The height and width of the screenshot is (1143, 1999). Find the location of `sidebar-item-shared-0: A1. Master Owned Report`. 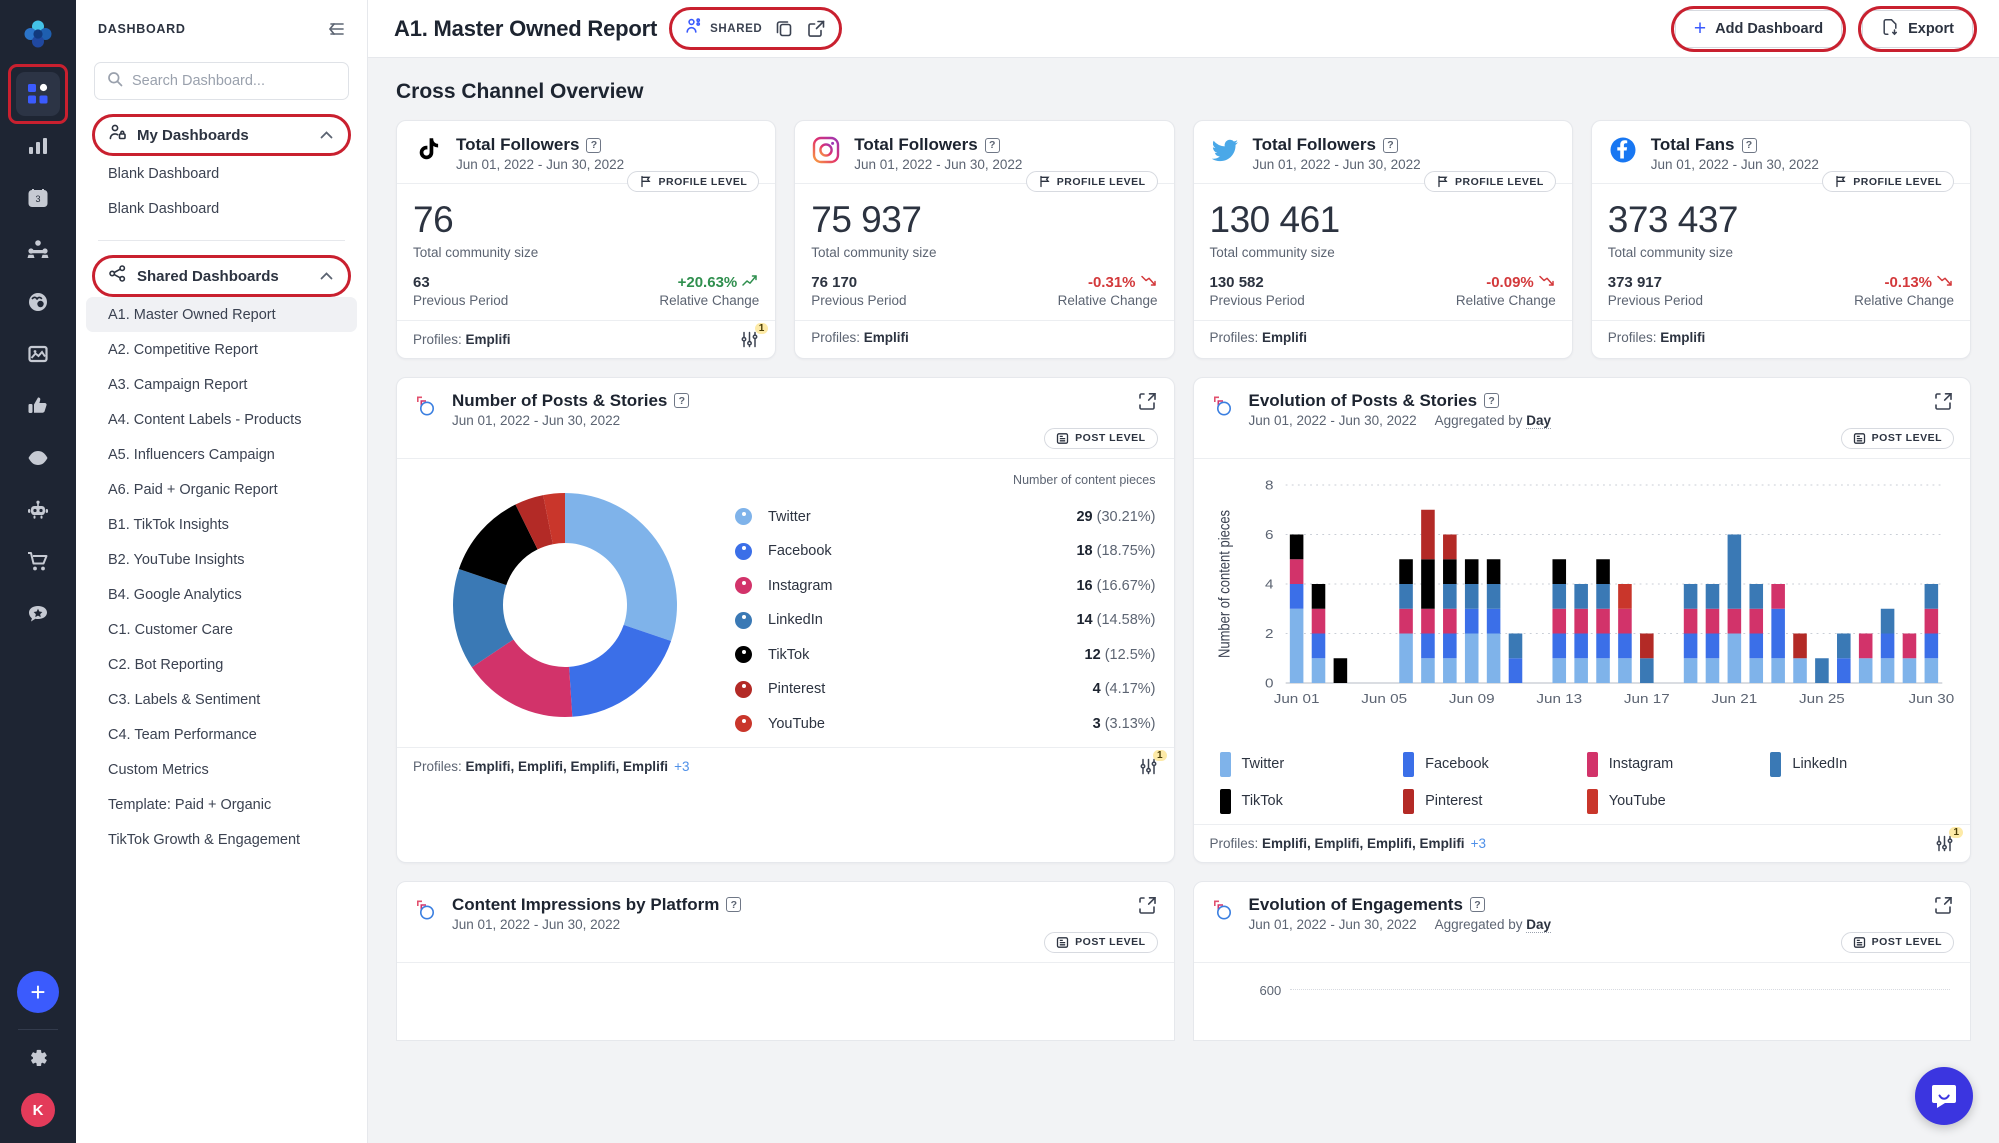

sidebar-item-shared-0: A1. Master Owned Report is located at coordinates (221, 314).